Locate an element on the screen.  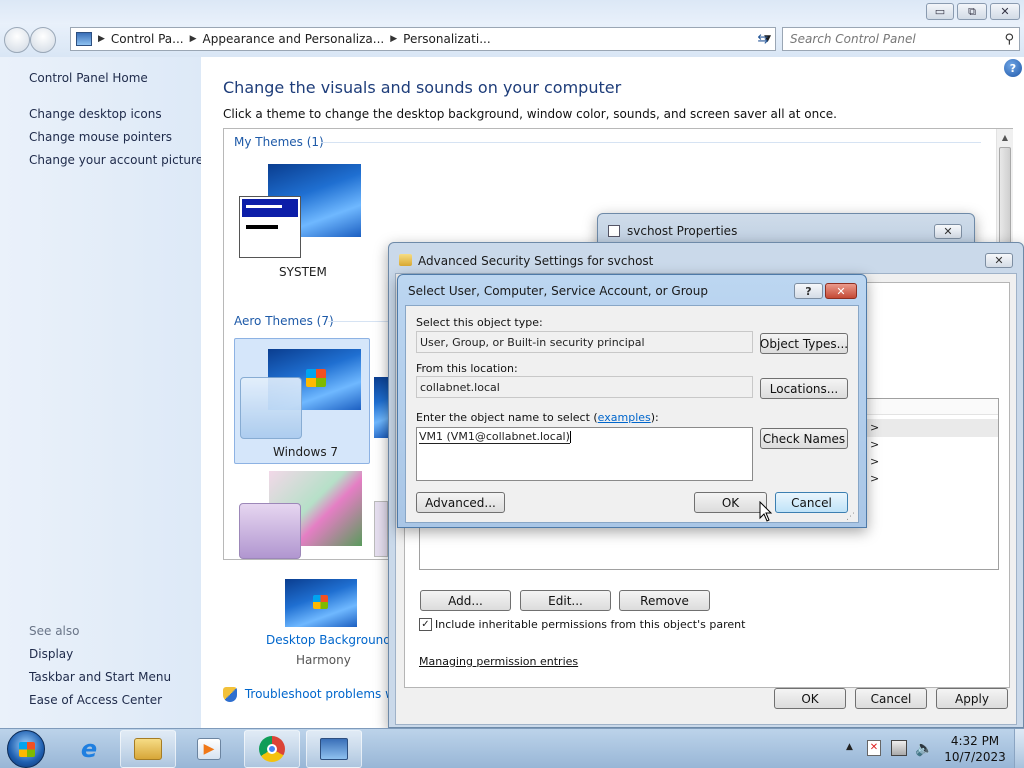
object-name-value: VM1 (VM1@collabnet.local) is located at coordinates (494, 437).